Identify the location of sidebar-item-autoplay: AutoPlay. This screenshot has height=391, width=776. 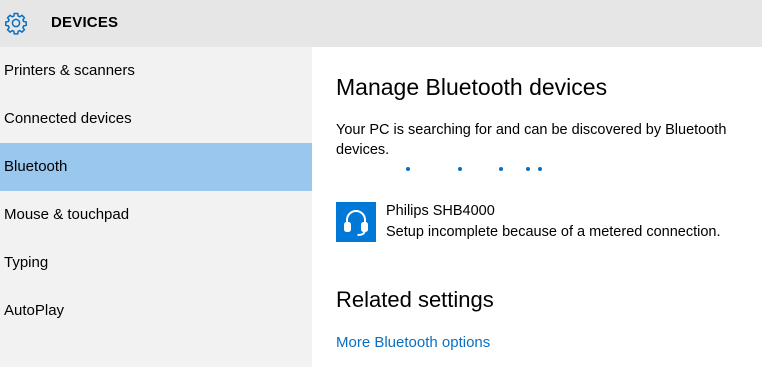
(156, 311).